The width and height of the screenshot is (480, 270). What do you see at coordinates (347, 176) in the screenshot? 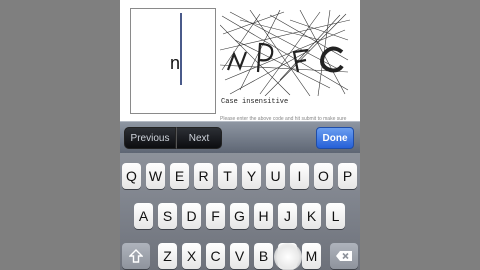
I see `key-p: P` at bounding box center [347, 176].